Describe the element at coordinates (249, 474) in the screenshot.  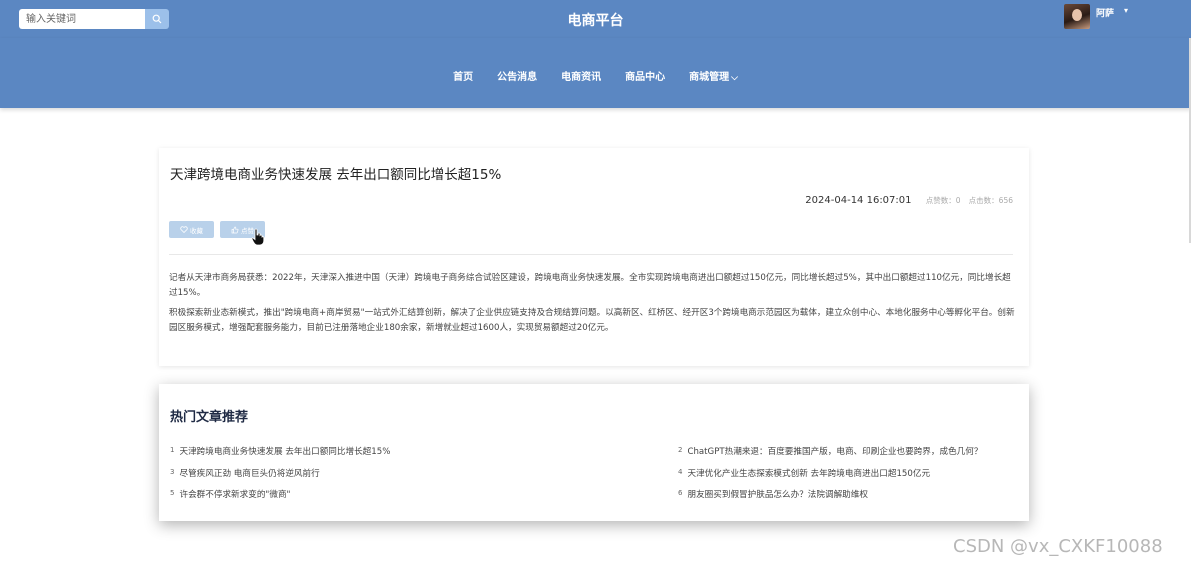
I see `hot-article-text: 尽管疾风正劲 电商巨头仍将逆风前行` at that location.